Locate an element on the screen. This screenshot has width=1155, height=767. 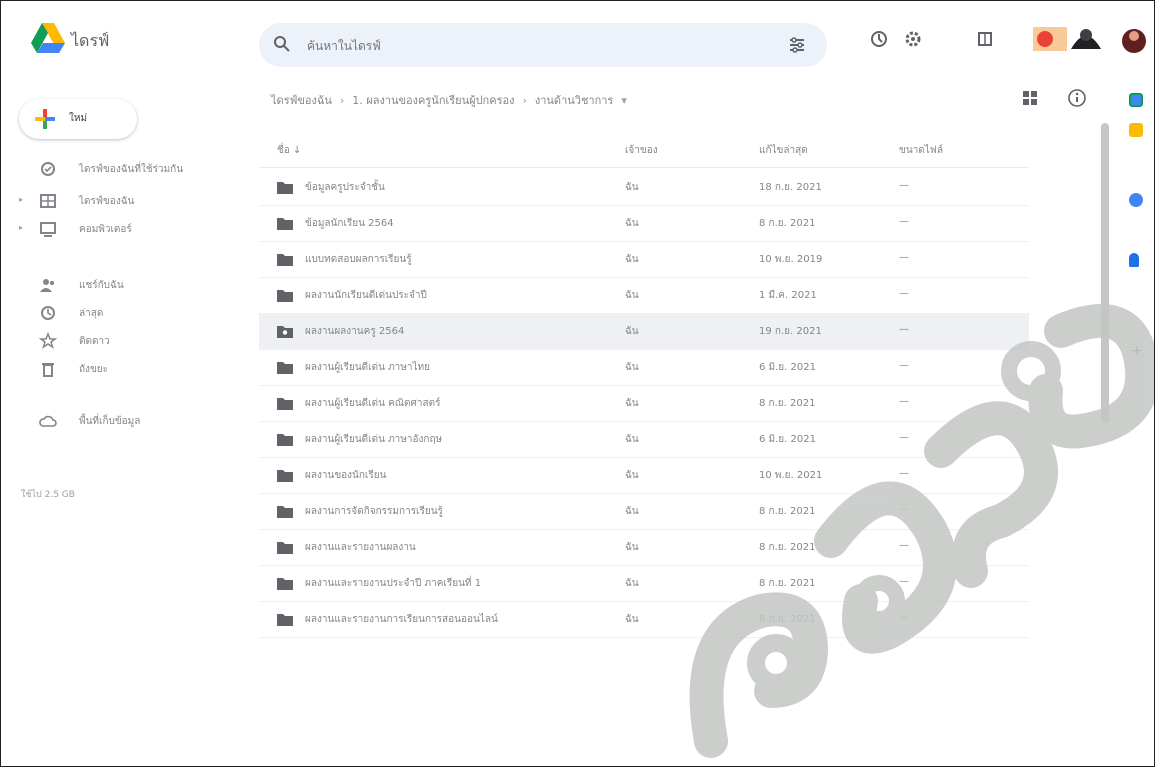
file-name: ผลงานผู้เรียนดีเด่น ภาษาอังกฤษ is located at coordinates (374, 439).